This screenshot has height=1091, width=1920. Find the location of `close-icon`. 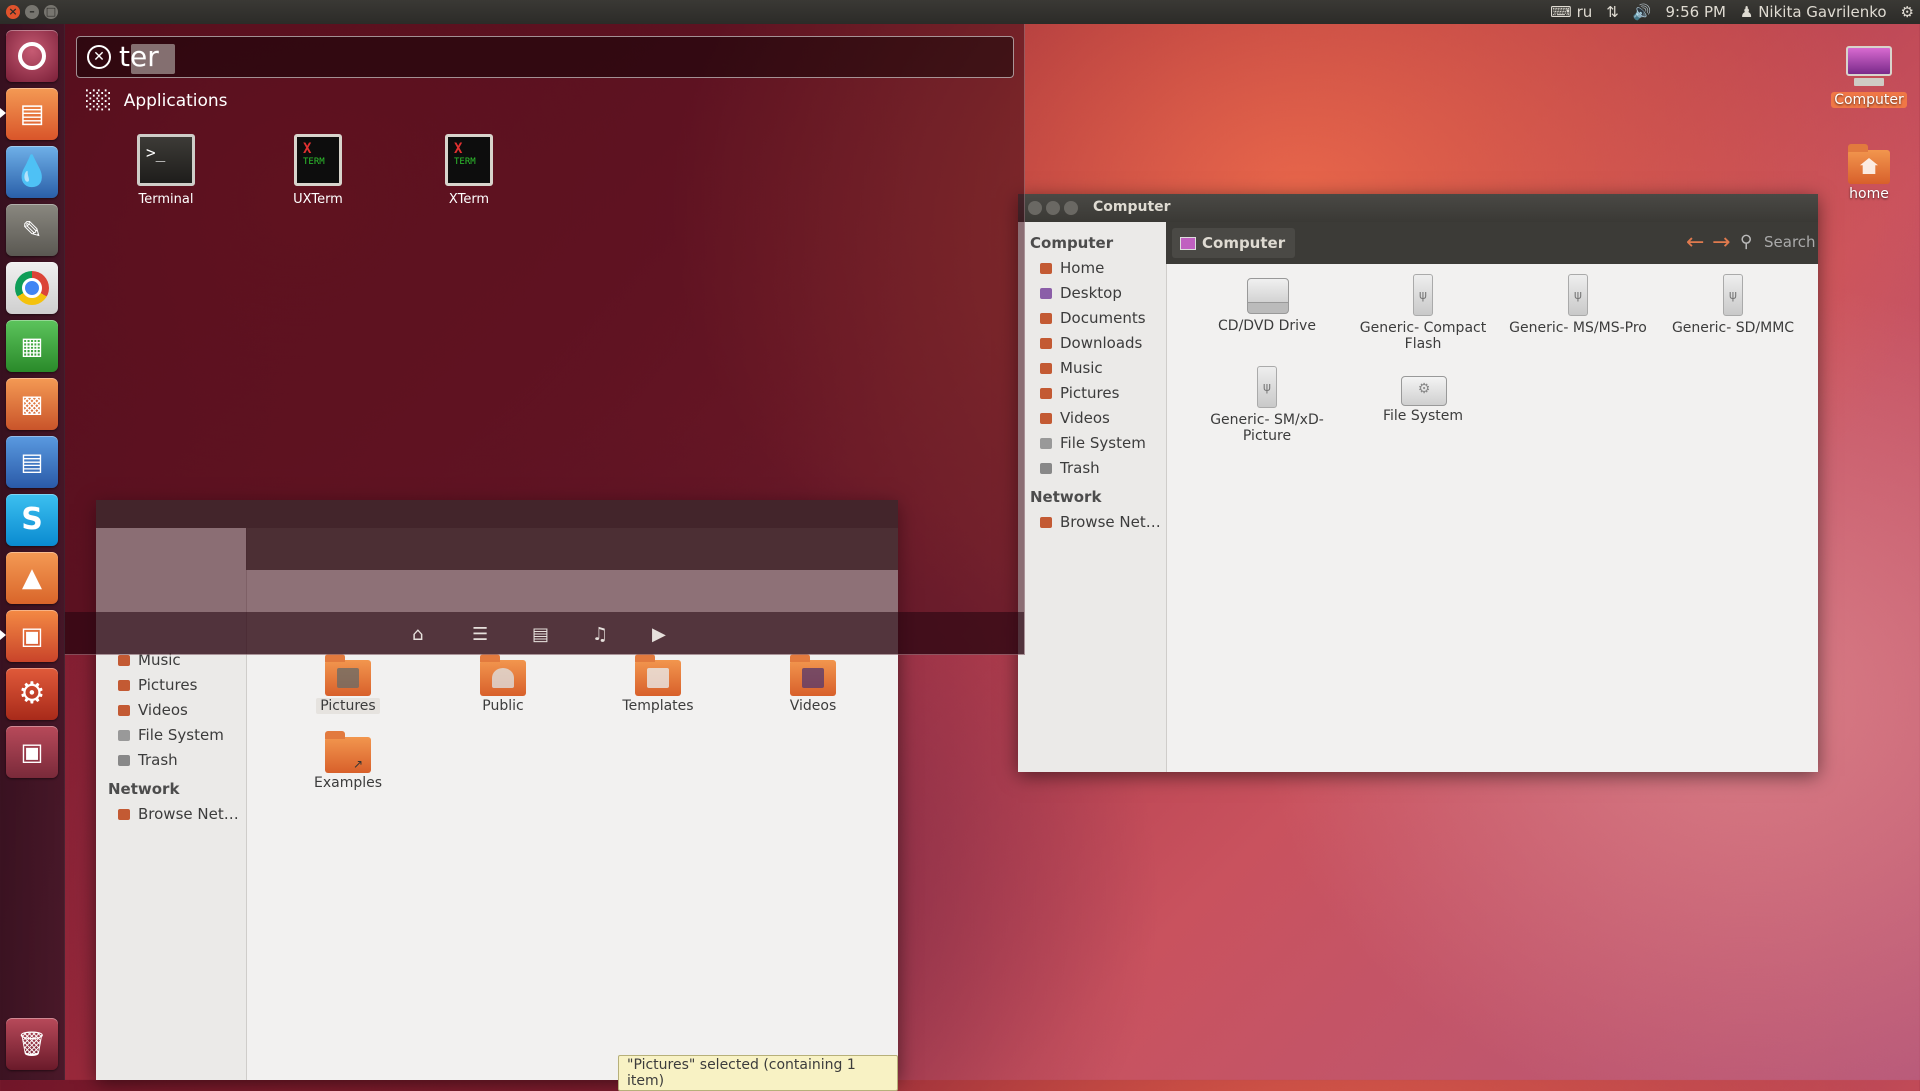

close-icon is located at coordinates (1035, 208).